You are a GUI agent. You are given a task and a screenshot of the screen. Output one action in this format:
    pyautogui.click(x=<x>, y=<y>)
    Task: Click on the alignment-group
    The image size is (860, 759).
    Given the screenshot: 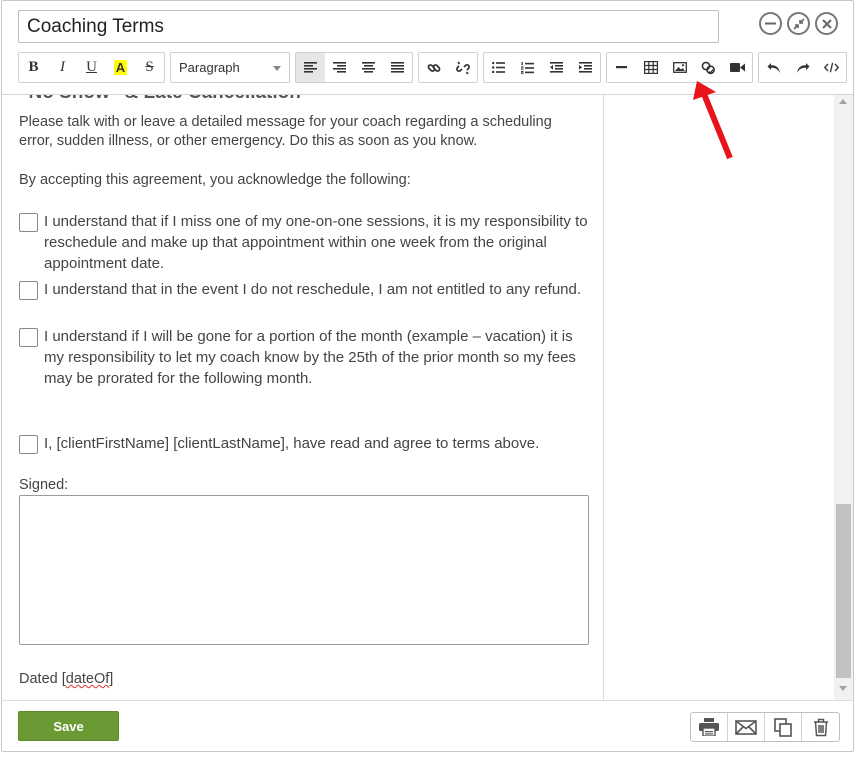 What is the action you would take?
    pyautogui.click(x=354, y=67)
    